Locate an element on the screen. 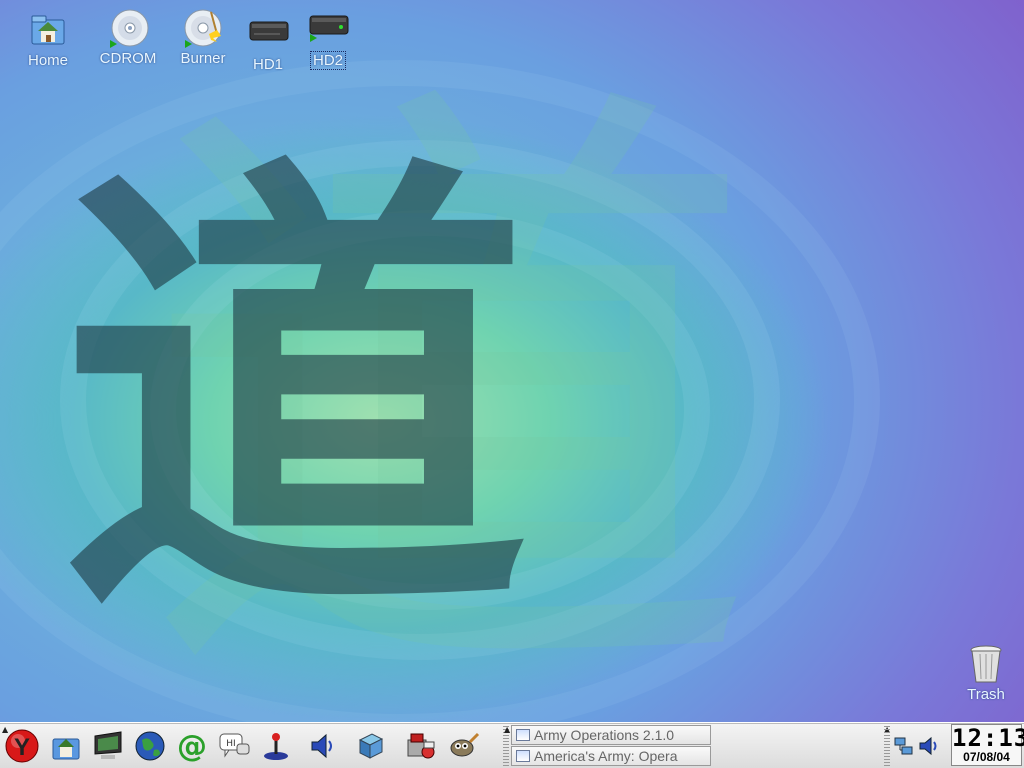 The image size is (1024, 768). desktop-icon-label: Burner is located at coordinates (203, 58).